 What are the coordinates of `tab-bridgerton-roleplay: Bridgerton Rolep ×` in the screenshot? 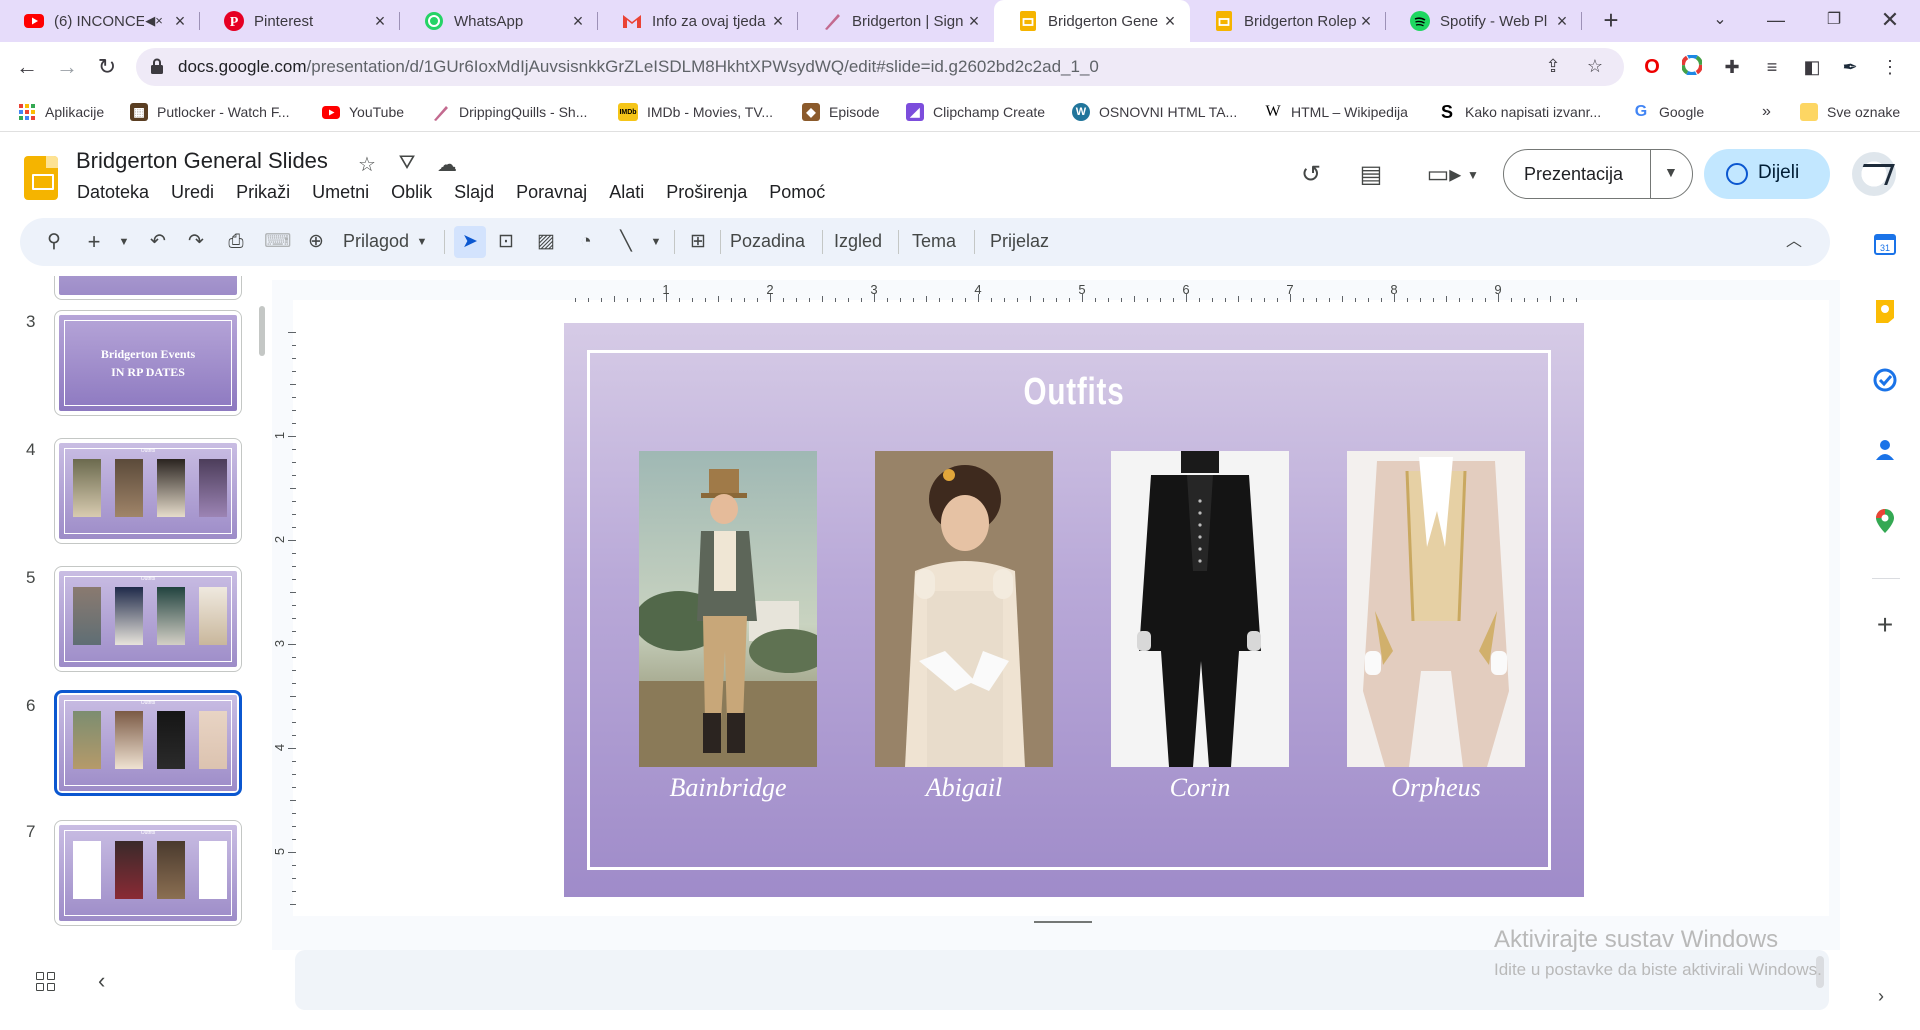 It's located at (1288, 21).